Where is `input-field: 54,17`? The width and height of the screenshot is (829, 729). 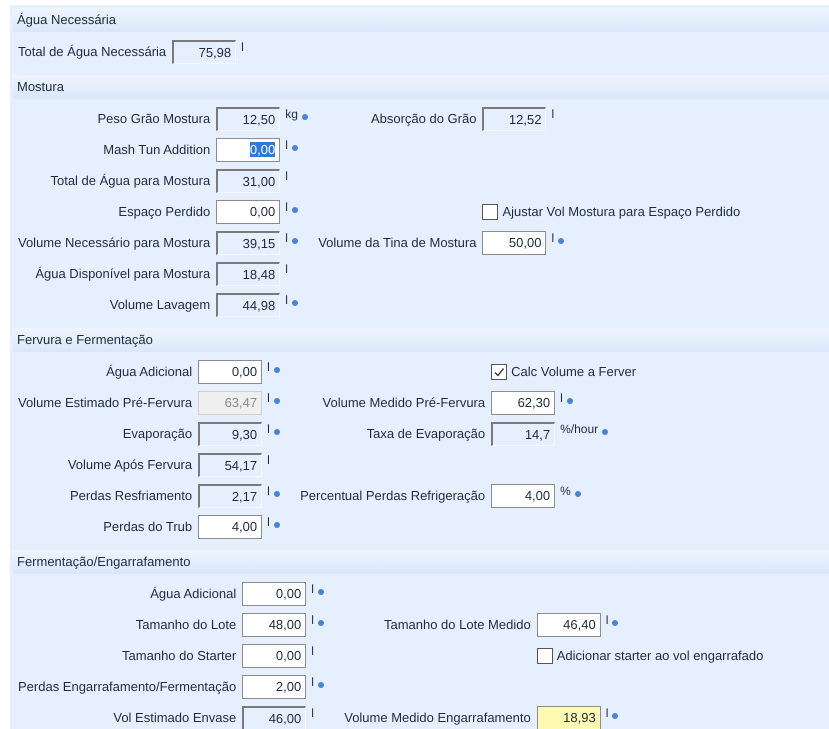
input-field: 54,17 is located at coordinates (230, 464).